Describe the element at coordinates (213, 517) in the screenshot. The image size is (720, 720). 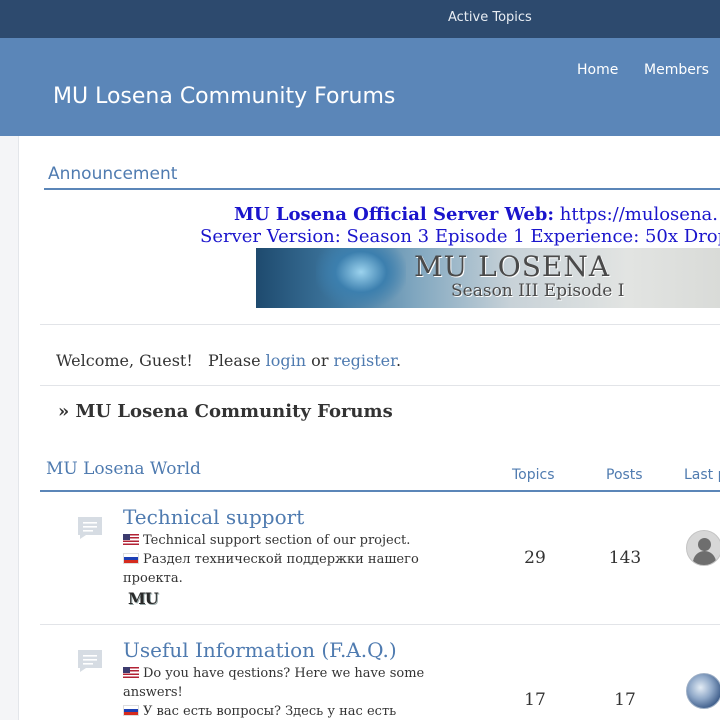
I see `forum-title-technical-support: Technical support` at that location.